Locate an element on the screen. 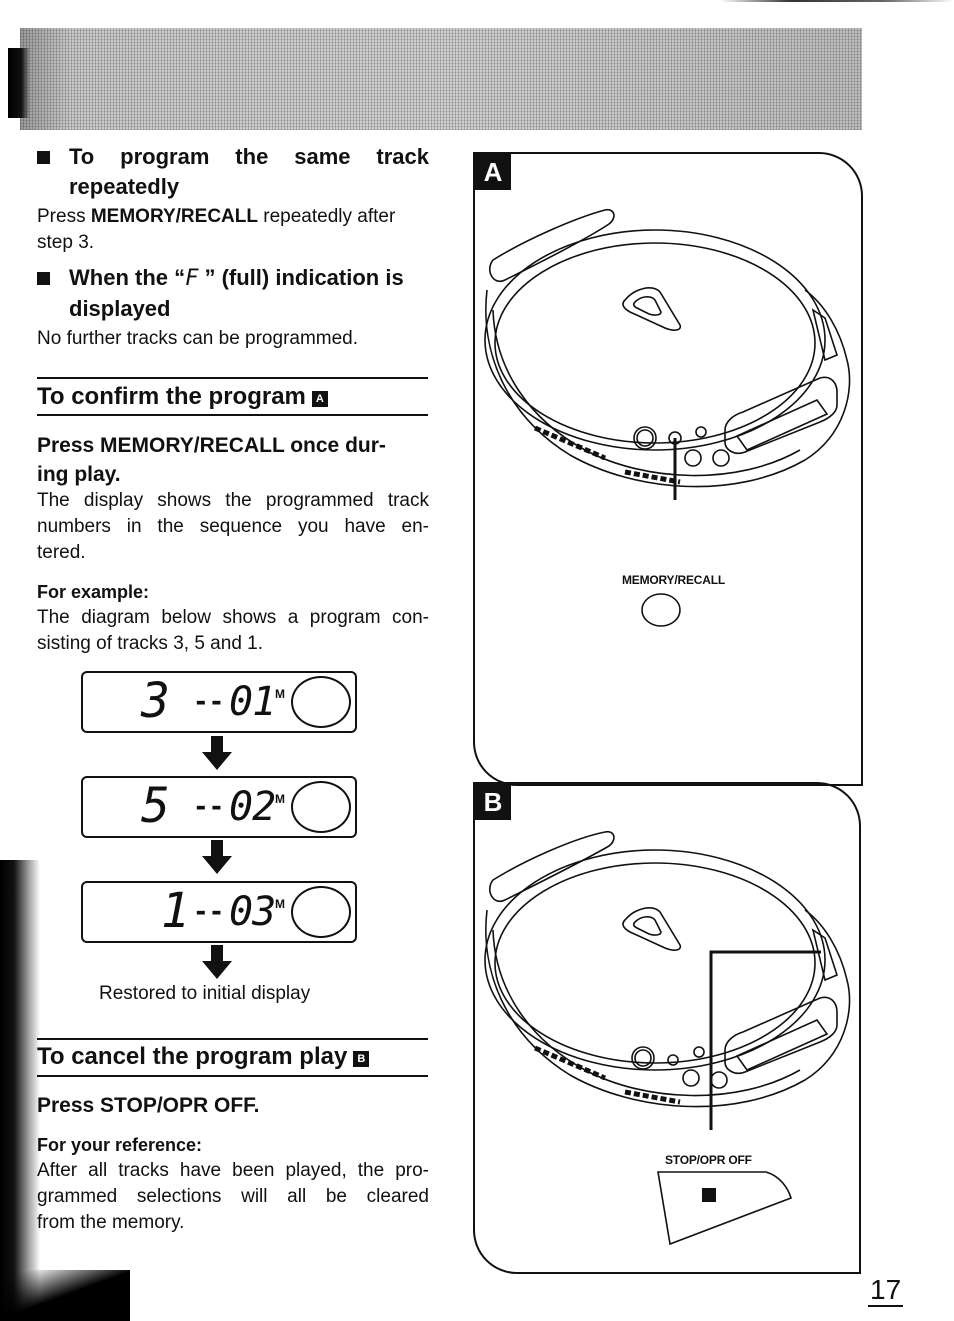 This screenshot has height=1321, width=954. cancel-program-title: To cancel the program play B is located at coordinates (232, 1057).